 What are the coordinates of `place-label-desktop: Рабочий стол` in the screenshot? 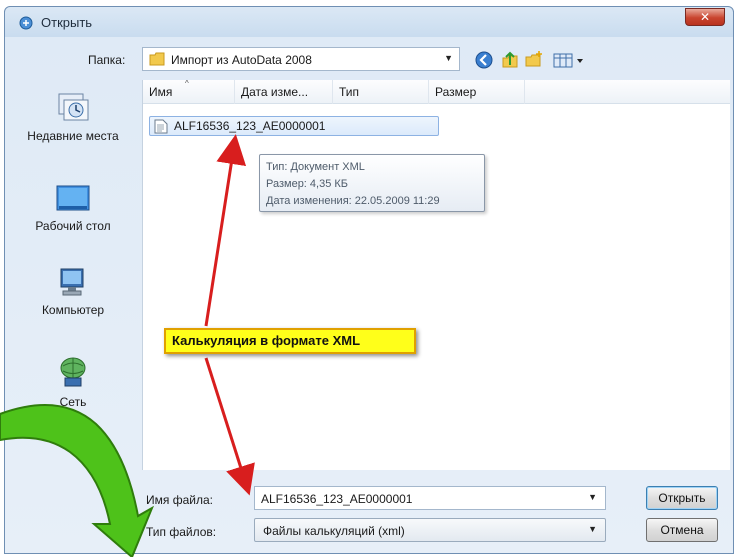 It's located at (73, 226).